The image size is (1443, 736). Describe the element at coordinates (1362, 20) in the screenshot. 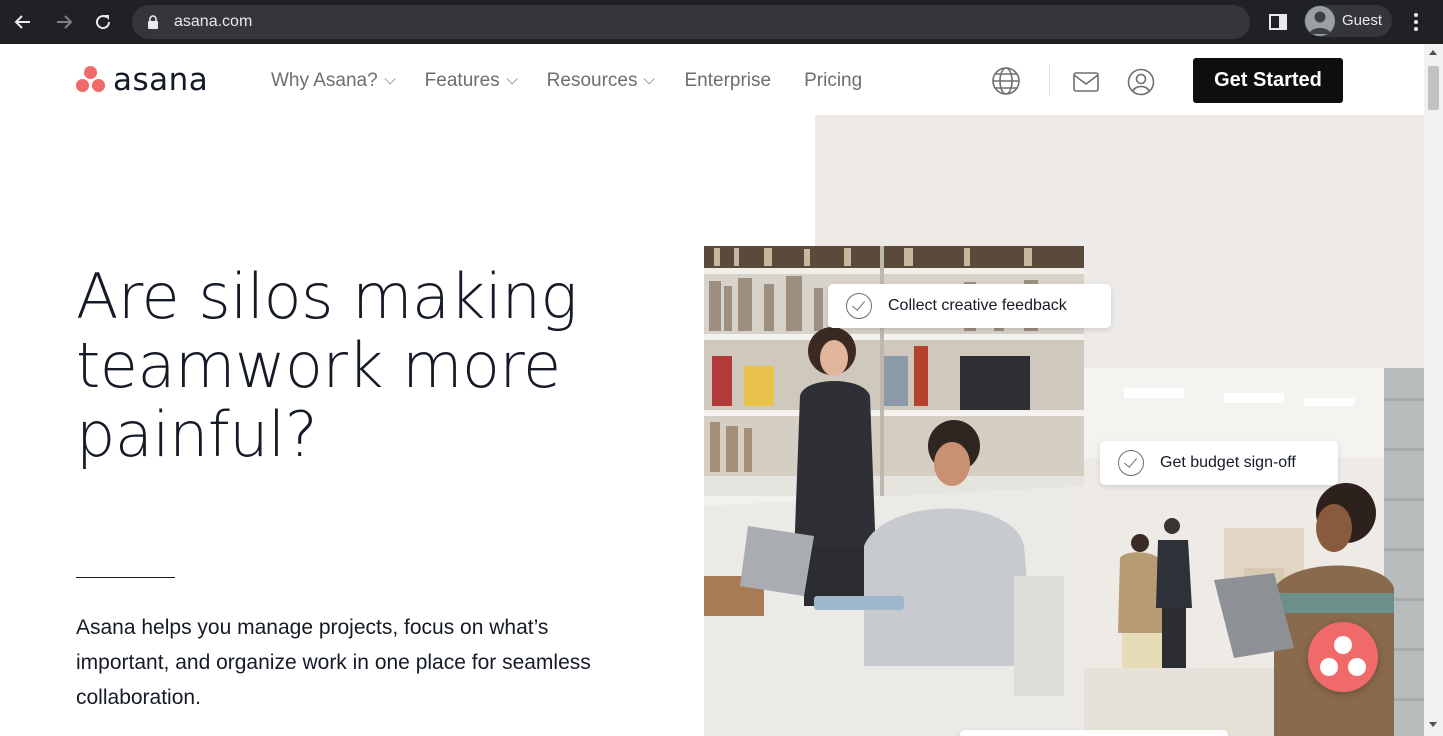

I see `profile-name: Guest` at that location.